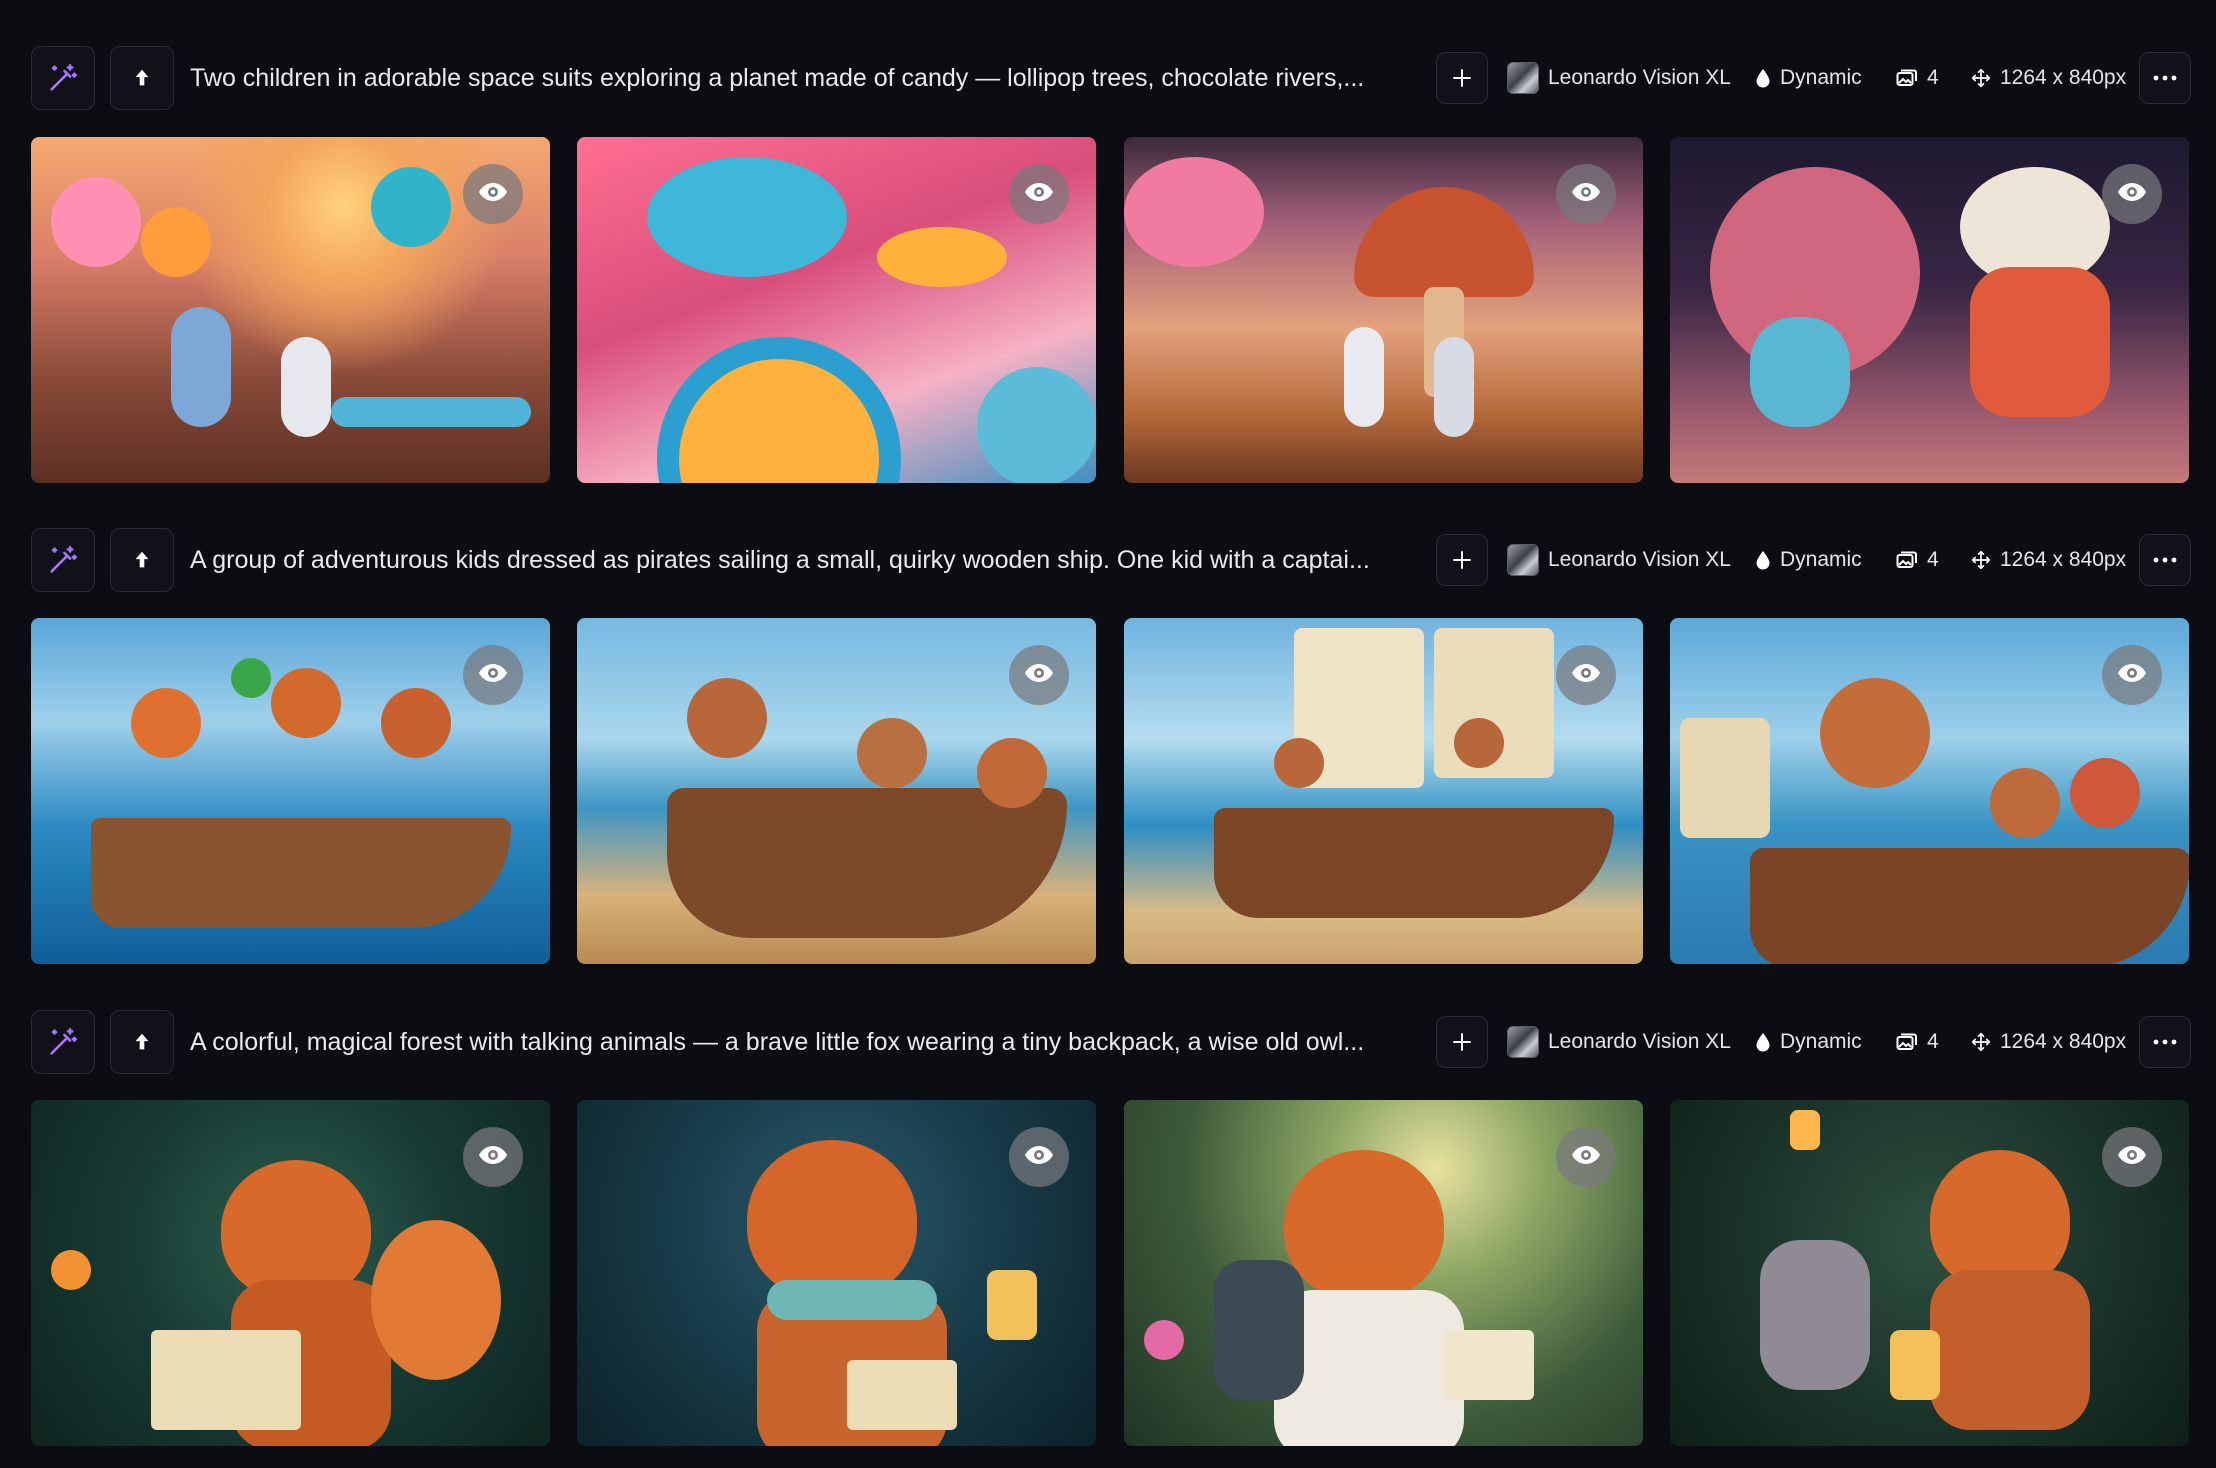  Describe the element at coordinates (2040, 342) in the screenshot. I see `creature-body-shape` at that location.